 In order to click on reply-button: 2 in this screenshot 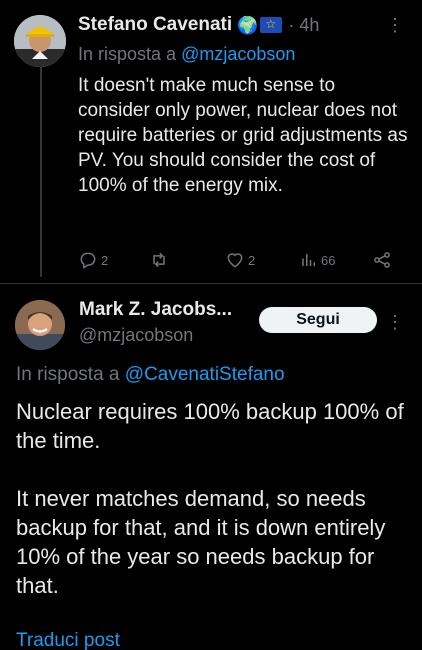, I will do `click(93, 260)`.